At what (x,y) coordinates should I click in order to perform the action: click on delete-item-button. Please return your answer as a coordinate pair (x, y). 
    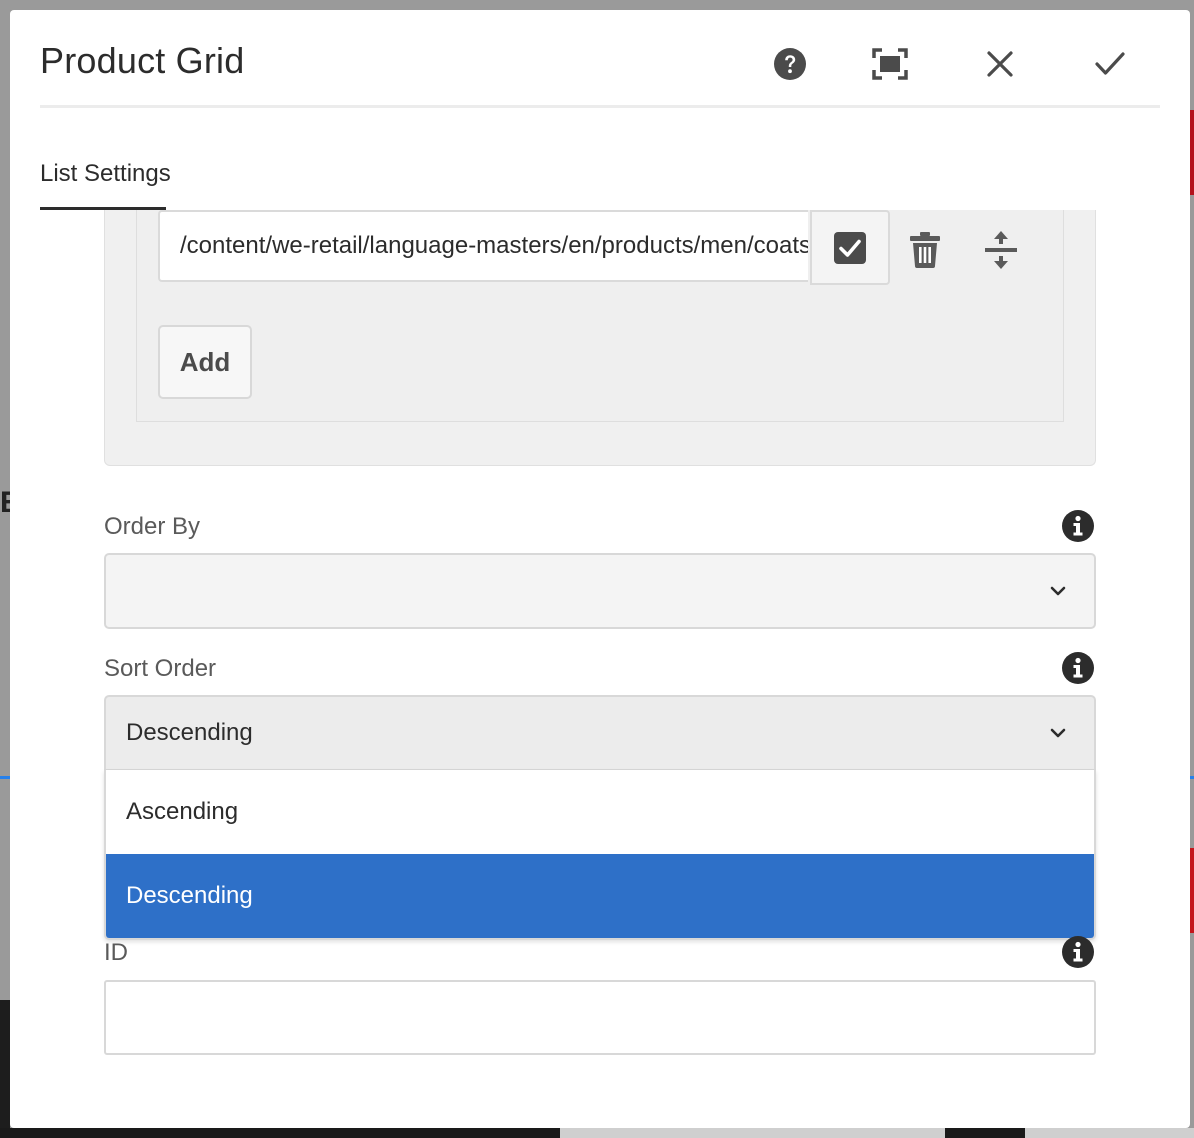
    Looking at the image, I should click on (925, 250).